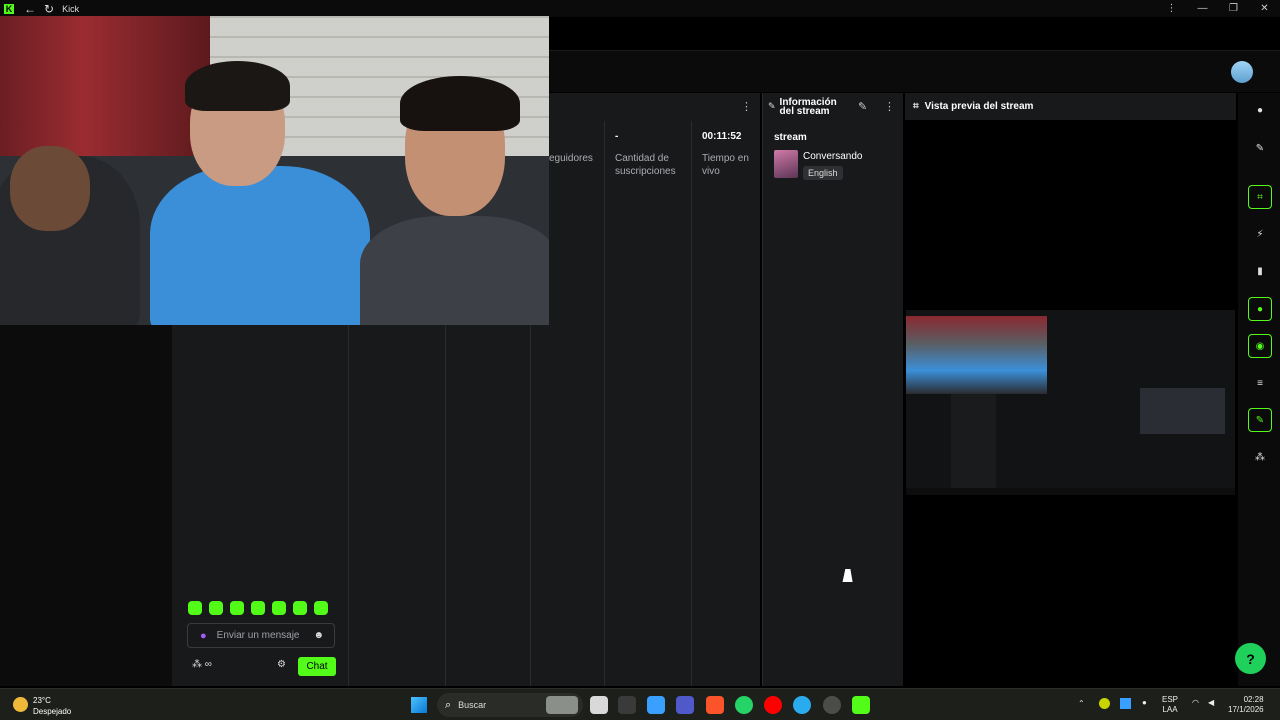 This screenshot has height=720, width=1280. I want to click on gear-icon: ⚙, so click(281, 664).